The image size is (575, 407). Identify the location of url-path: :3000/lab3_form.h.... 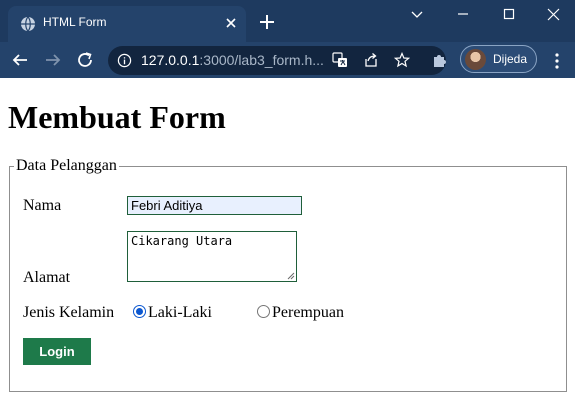
(261, 60).